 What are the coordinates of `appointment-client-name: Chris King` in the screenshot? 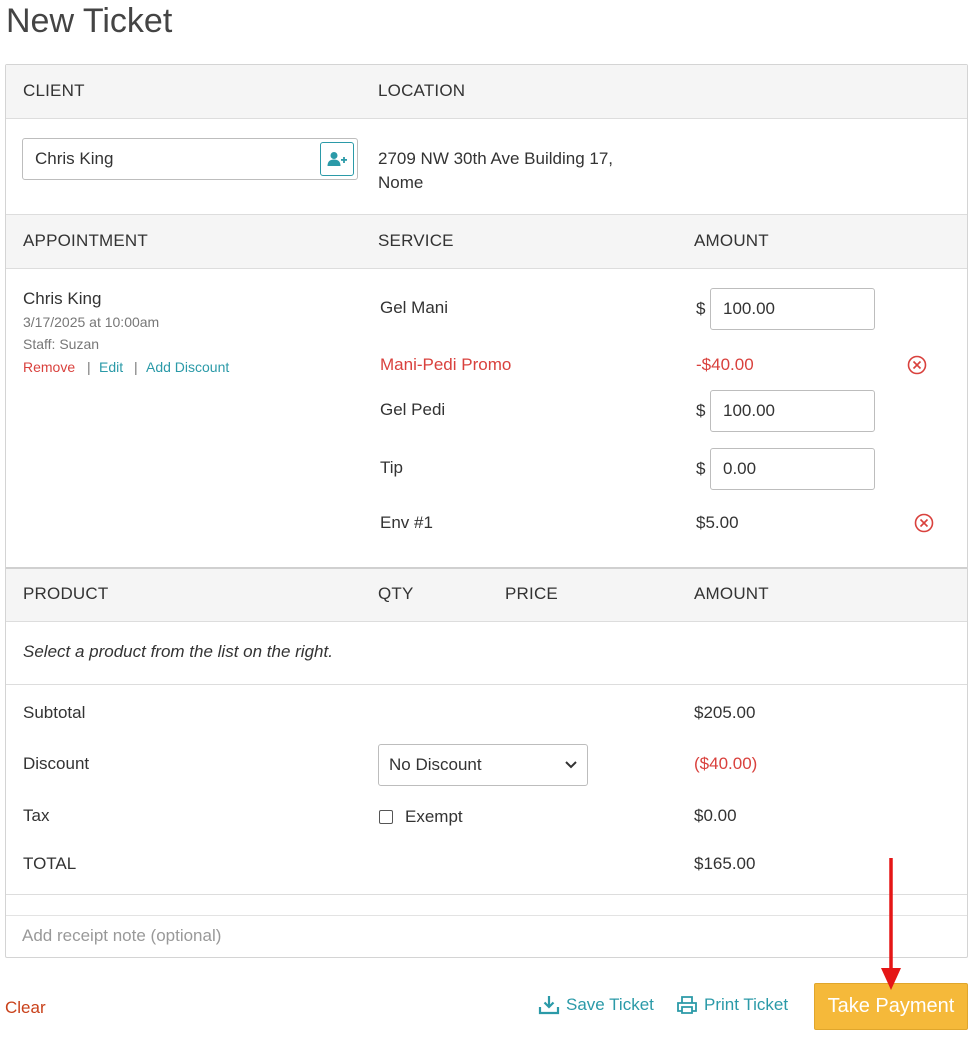 It's located at (62, 298).